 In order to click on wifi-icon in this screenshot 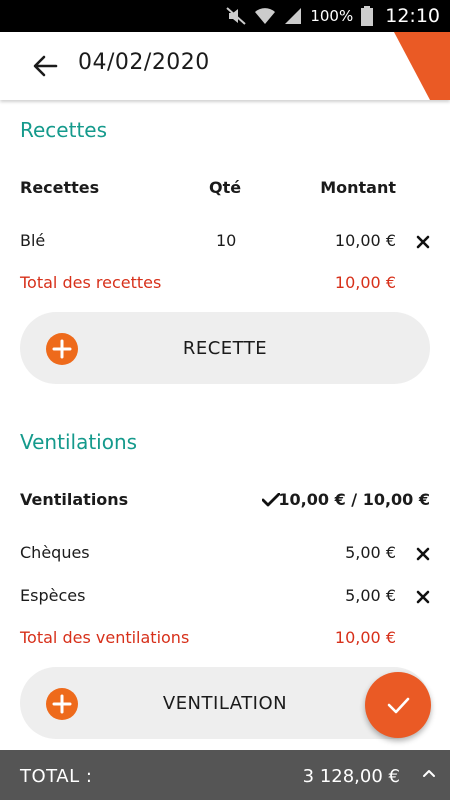, I will do `click(265, 16)`.